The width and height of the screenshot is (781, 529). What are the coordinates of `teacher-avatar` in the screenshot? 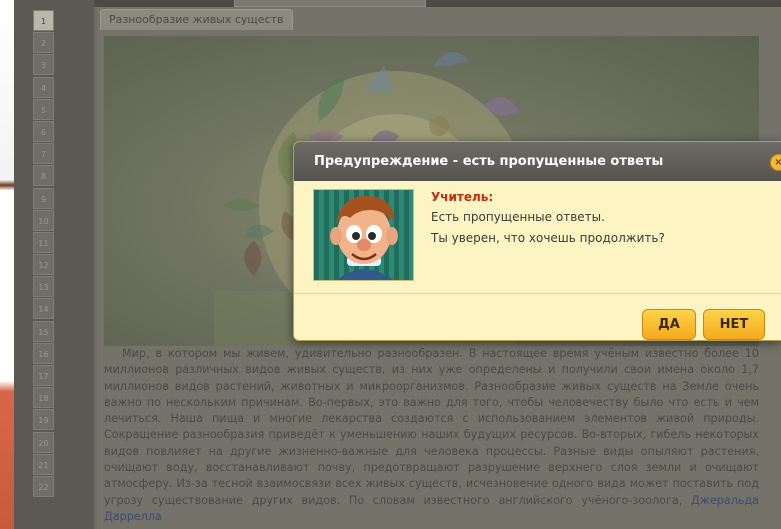 It's located at (363, 235).